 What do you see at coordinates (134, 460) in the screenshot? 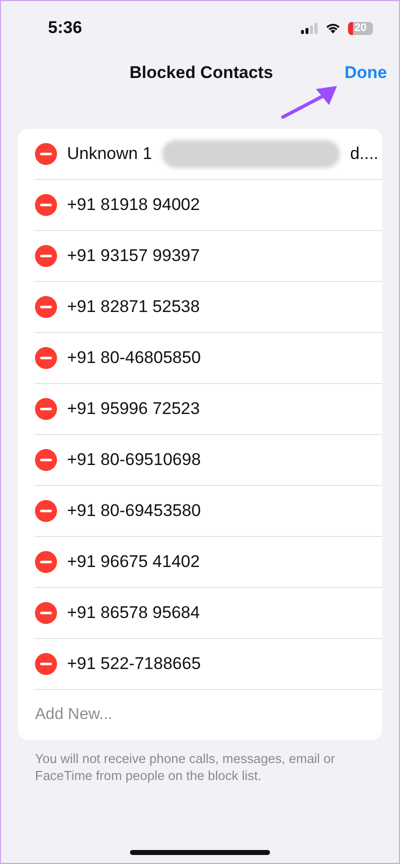
I see `contact-name: +91 80-69510698` at bounding box center [134, 460].